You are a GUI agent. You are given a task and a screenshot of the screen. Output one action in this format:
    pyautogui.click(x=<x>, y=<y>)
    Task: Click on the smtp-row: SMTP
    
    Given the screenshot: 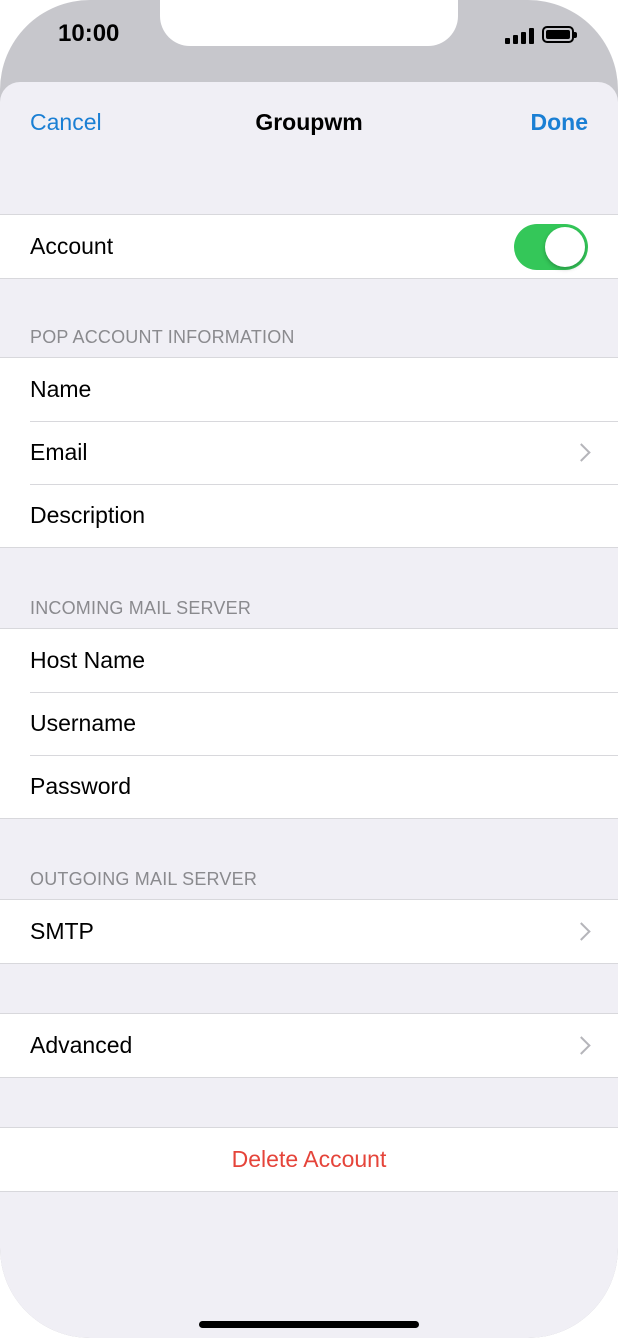 What is the action you would take?
    pyautogui.click(x=309, y=931)
    